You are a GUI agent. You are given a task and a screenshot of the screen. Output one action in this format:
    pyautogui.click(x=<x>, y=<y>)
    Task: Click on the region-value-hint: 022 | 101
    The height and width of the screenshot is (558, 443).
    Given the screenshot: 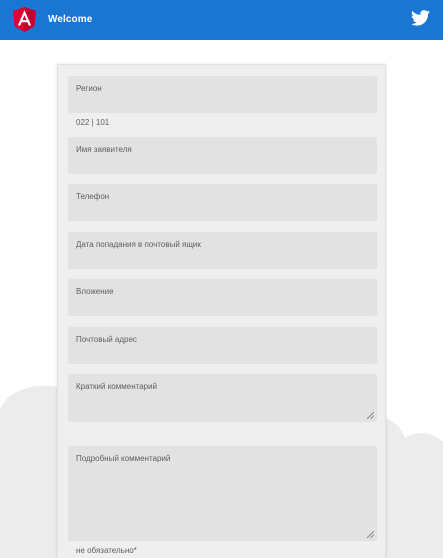 What is the action you would take?
    pyautogui.click(x=93, y=122)
    